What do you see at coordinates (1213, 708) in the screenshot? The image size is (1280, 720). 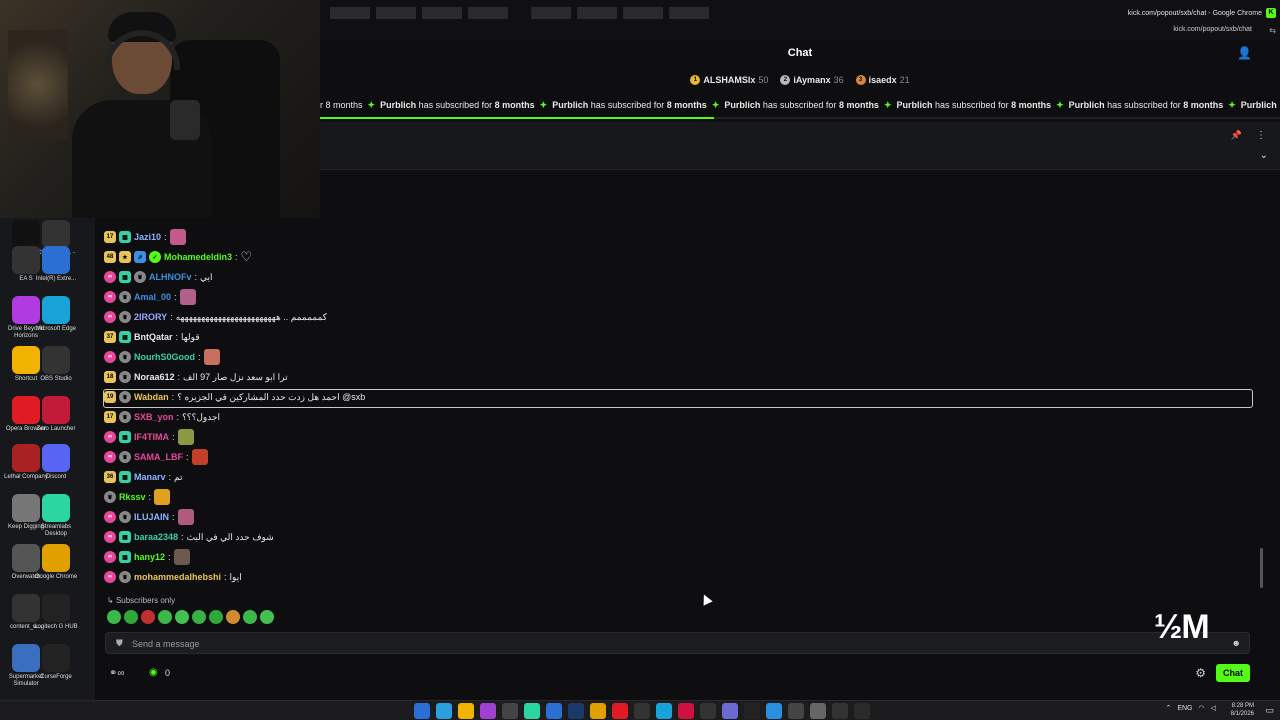 I see `volume-icon: ◁` at bounding box center [1213, 708].